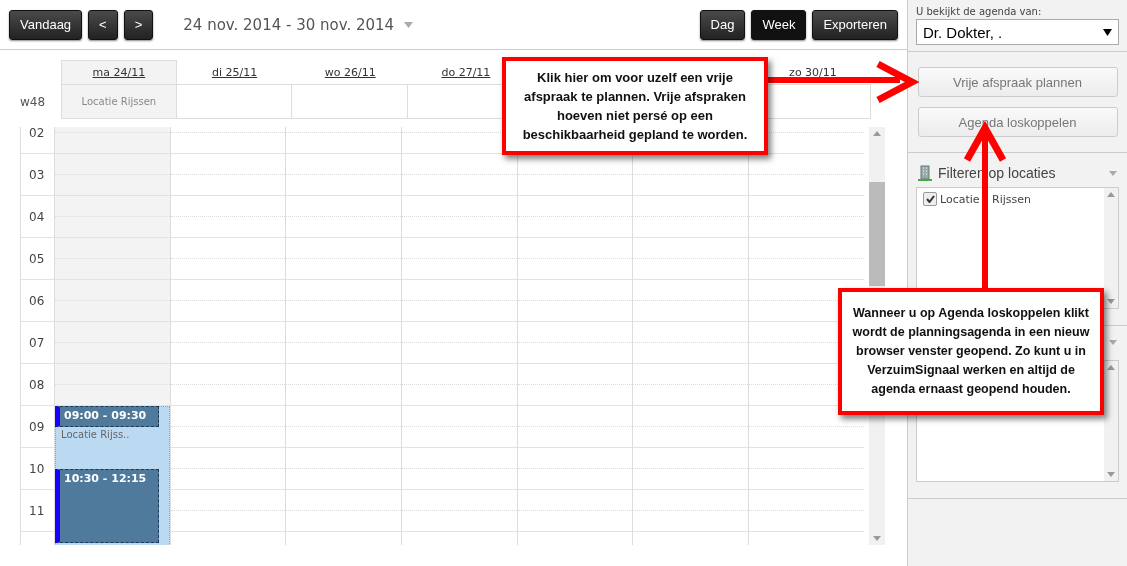 The width and height of the screenshot is (1127, 566). Describe the element at coordinates (138, 24) in the screenshot. I see `nav-button: >` at that location.